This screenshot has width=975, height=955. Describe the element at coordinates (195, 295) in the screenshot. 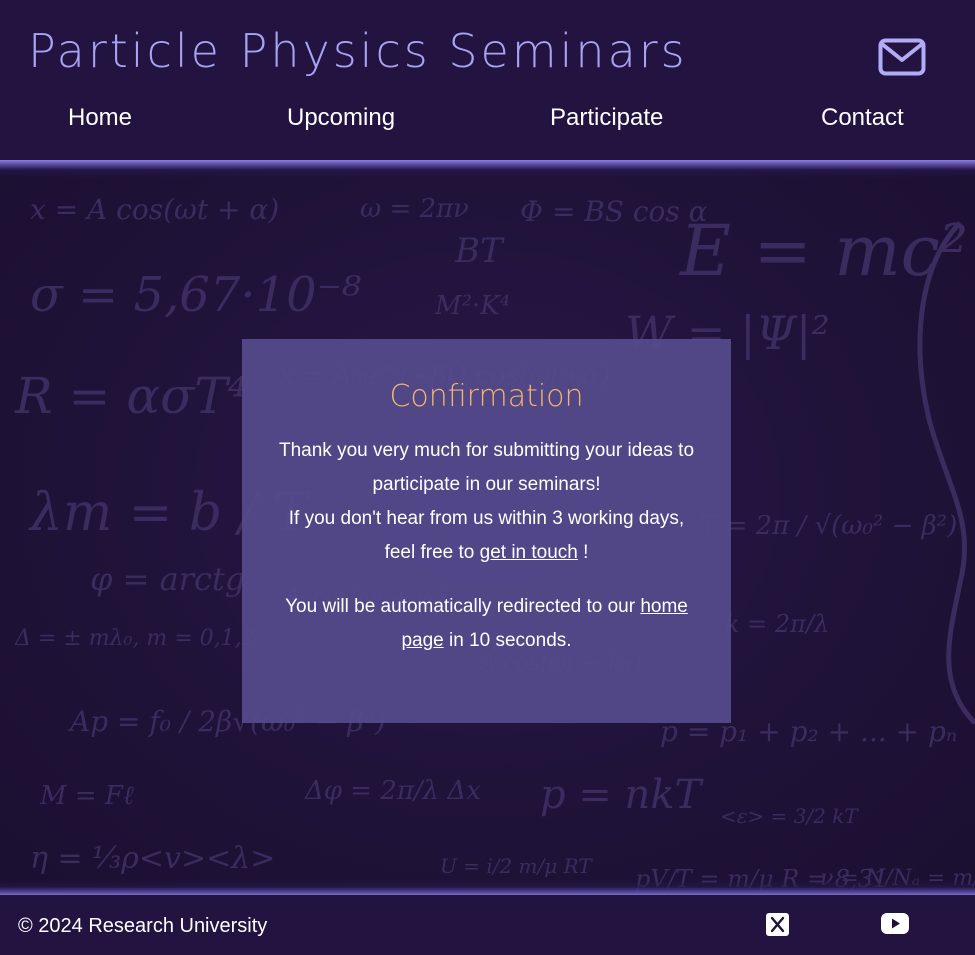

I see `chalk-formula: σ = 5,67·10⁻⁸` at that location.